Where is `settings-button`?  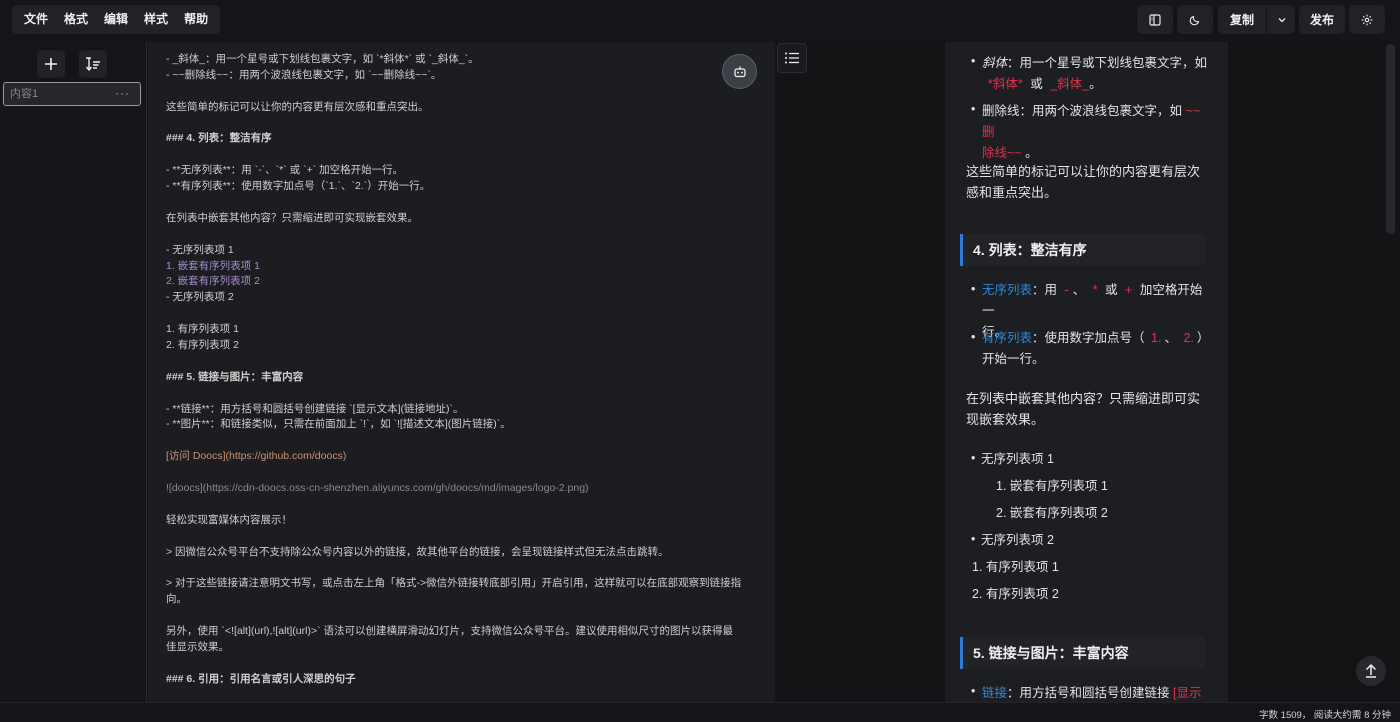 settings-button is located at coordinates (1367, 19).